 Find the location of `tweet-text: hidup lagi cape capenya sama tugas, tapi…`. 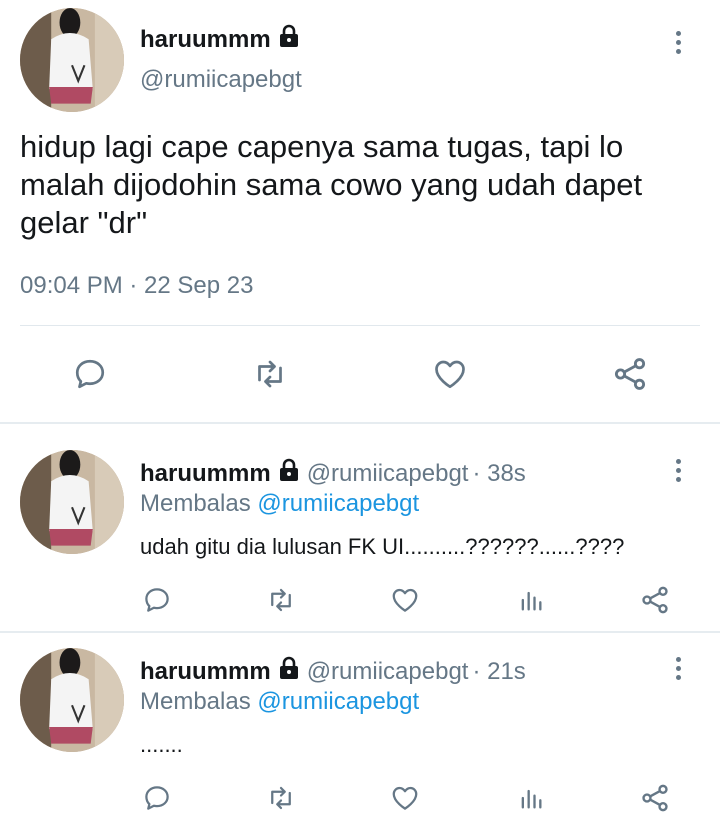

tweet-text: hidup lagi cape capenya sama tugas, tapi… is located at coordinates (331, 184).